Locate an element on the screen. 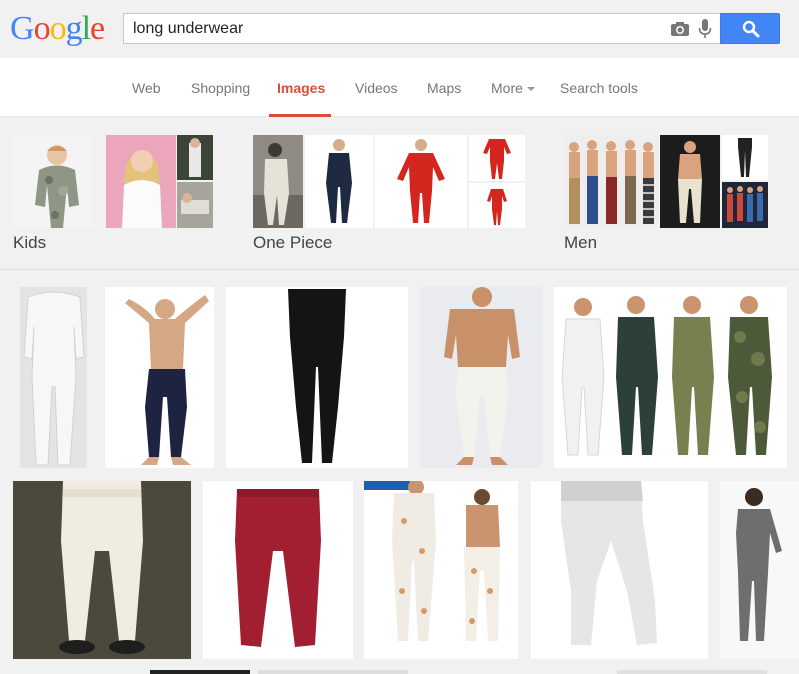 The width and height of the screenshot is (799, 674). tab-more: More is located at coordinates (513, 88).